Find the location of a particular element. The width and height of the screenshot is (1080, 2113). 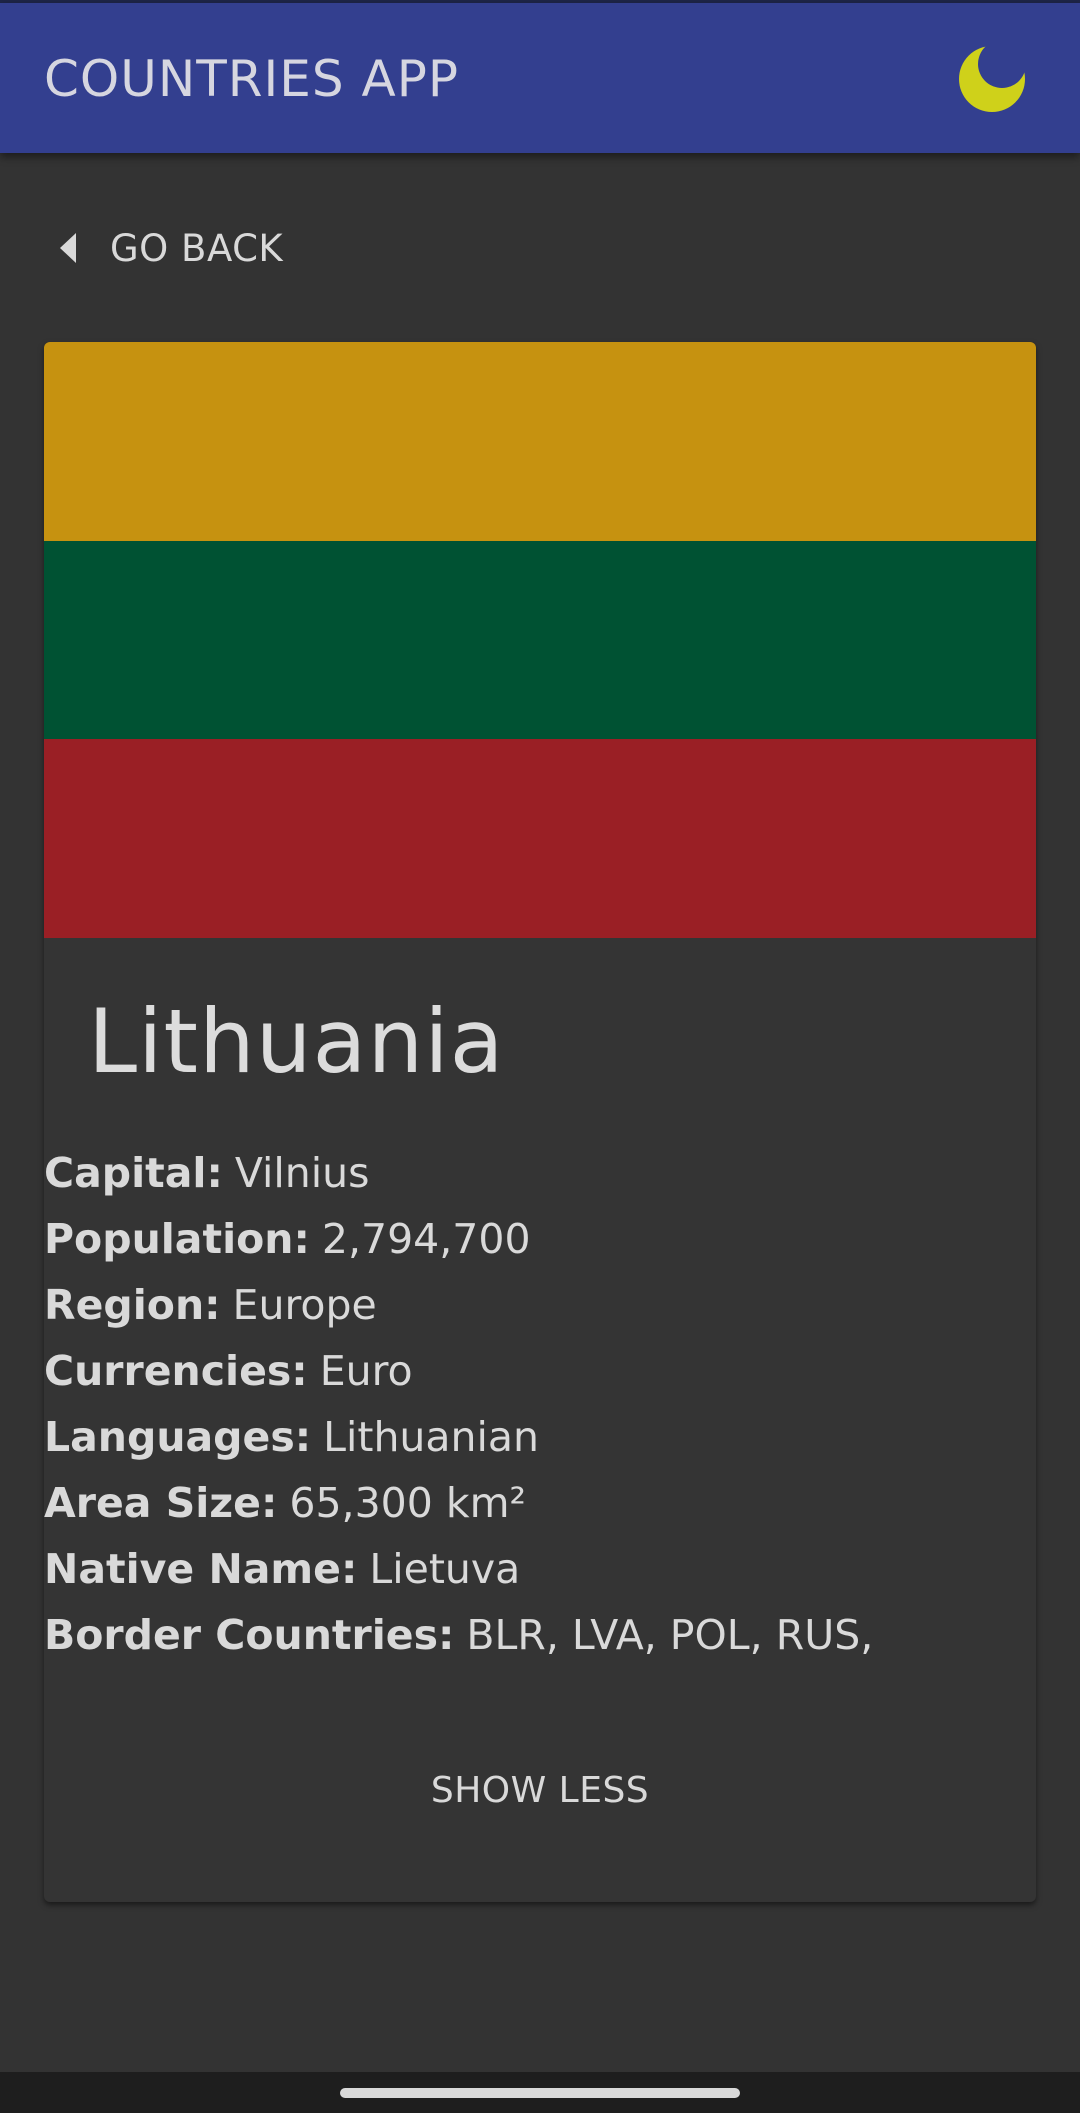

fact-value: Euro is located at coordinates (366, 1371).